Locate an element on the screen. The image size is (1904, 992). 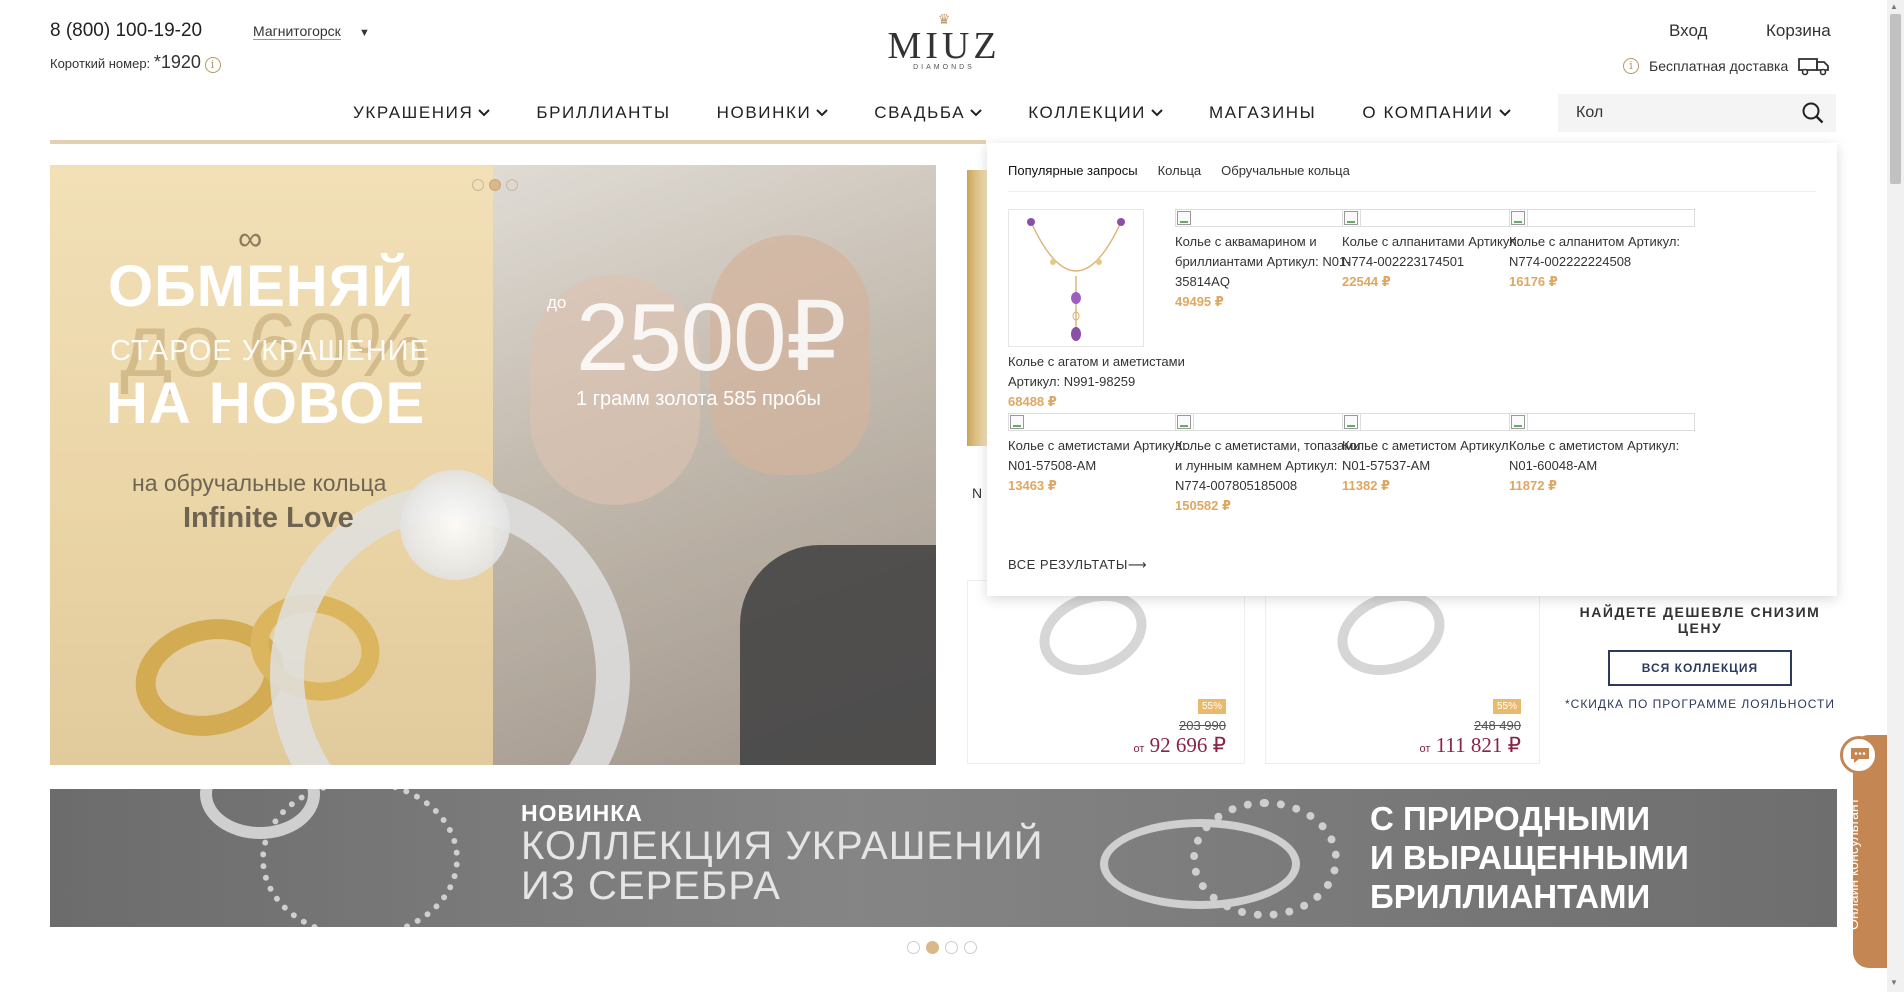
scroll-down-arrow-icon: ▼ is located at coordinates (1894, 982).